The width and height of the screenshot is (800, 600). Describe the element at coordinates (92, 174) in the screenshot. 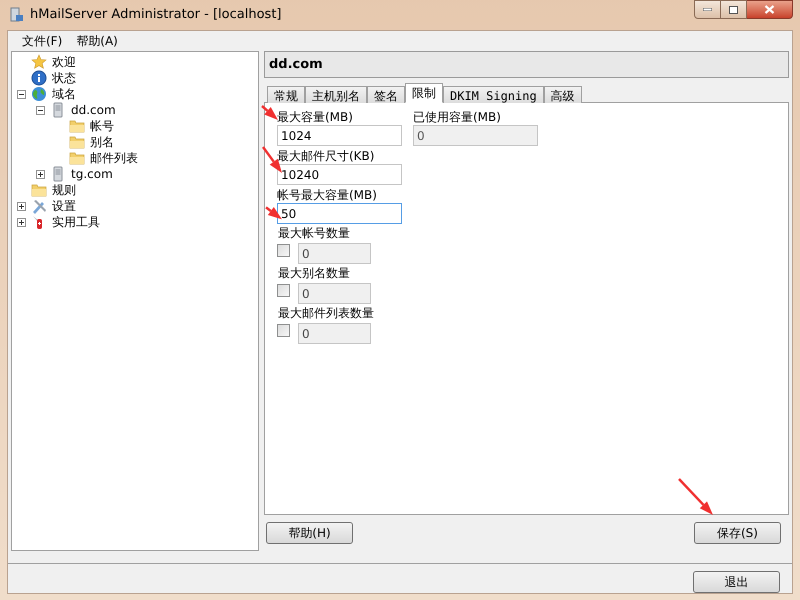

I see `tree-item: tg.com` at that location.